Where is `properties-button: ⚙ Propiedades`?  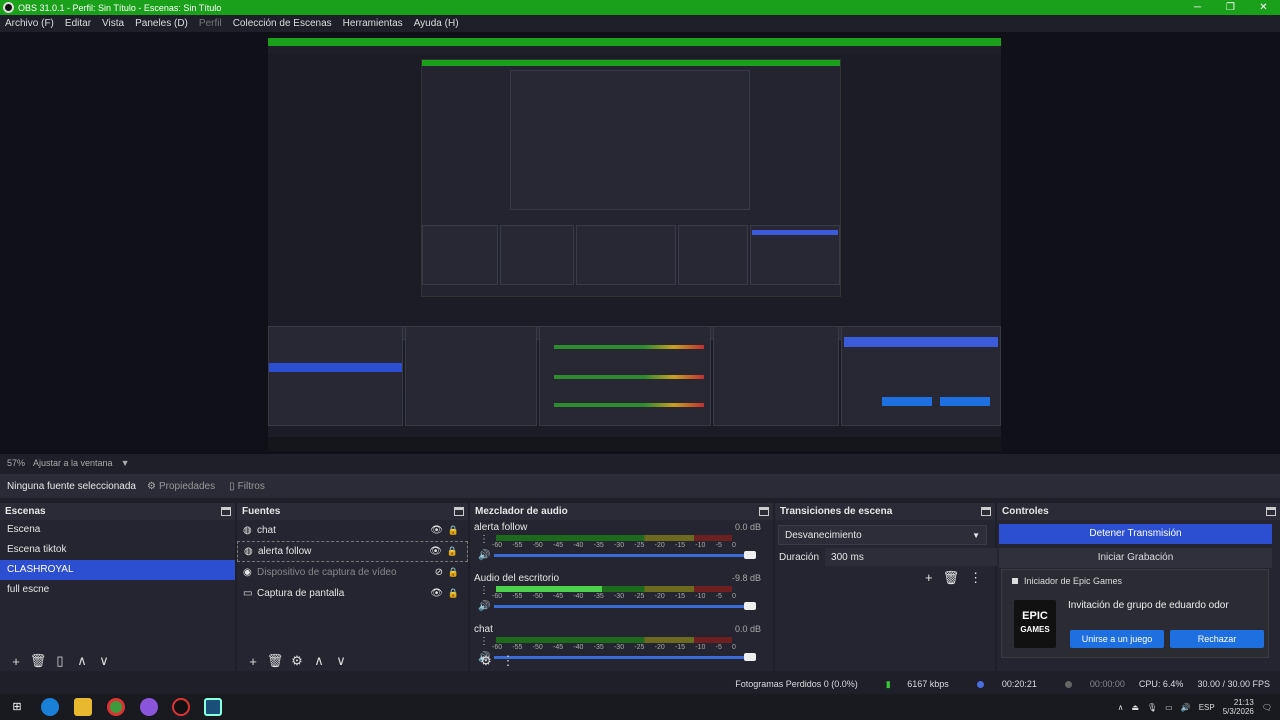
properties-button: ⚙ Propiedades is located at coordinates (181, 486).